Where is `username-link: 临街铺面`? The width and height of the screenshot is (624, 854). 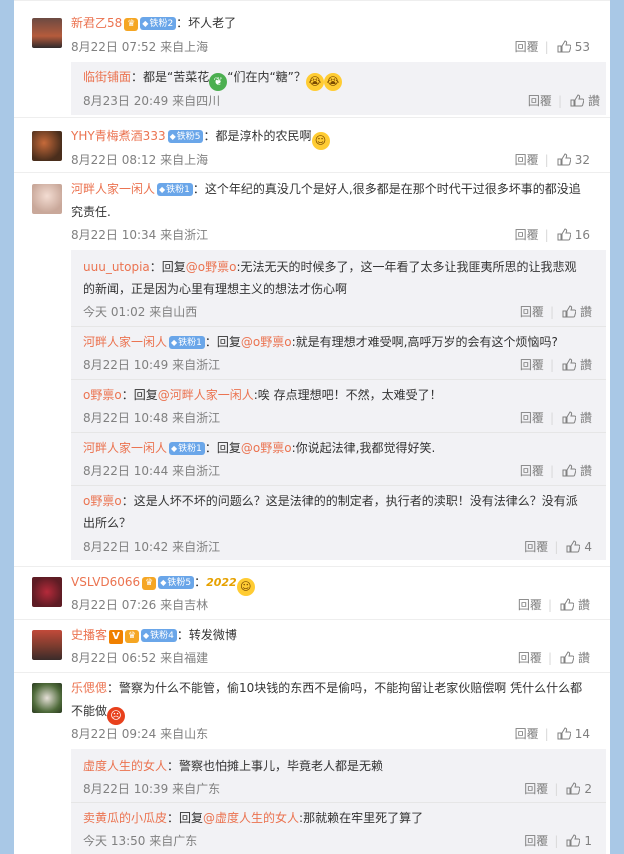 username-link: 临街铺面 is located at coordinates (107, 77).